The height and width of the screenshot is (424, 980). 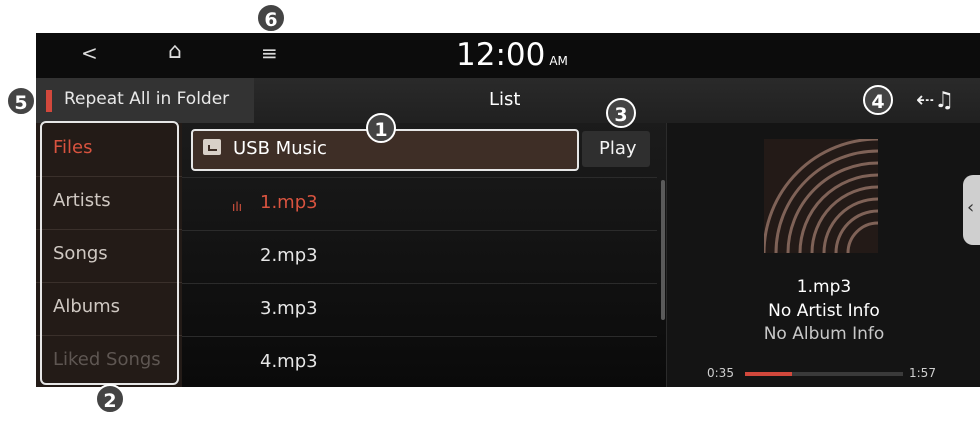 I want to click on track-name: 1.mp3, so click(x=289, y=202).